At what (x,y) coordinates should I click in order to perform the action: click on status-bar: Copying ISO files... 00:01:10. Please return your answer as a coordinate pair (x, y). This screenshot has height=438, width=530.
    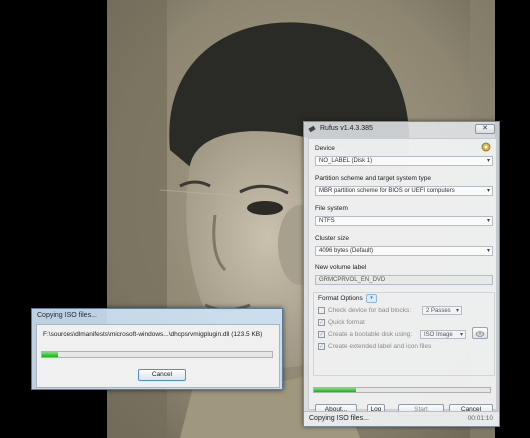
    Looking at the image, I should click on (401, 418).